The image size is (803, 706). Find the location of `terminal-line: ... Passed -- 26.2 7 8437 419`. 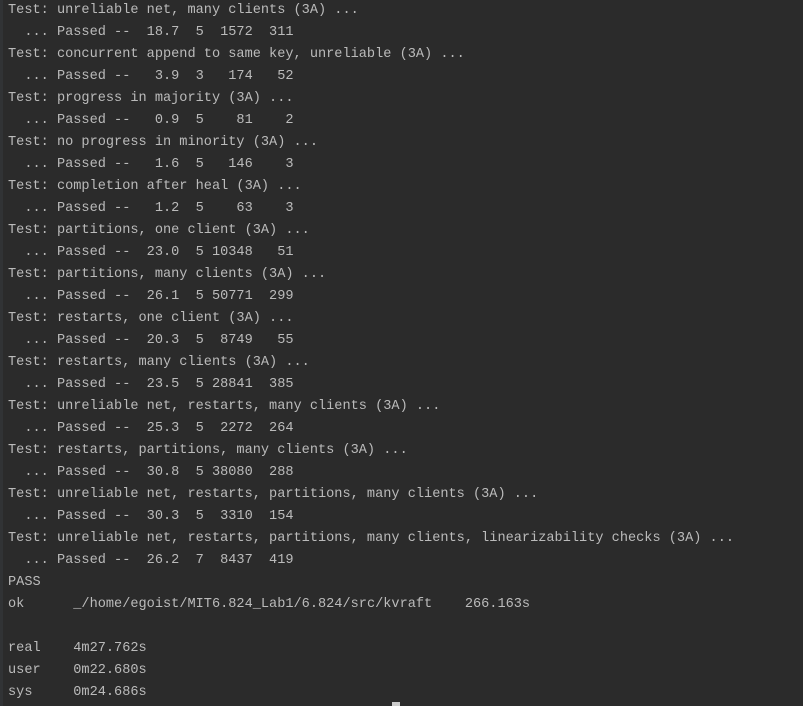

terminal-line: ... Passed -- 26.2 7 8437 419 is located at coordinates (151, 560).